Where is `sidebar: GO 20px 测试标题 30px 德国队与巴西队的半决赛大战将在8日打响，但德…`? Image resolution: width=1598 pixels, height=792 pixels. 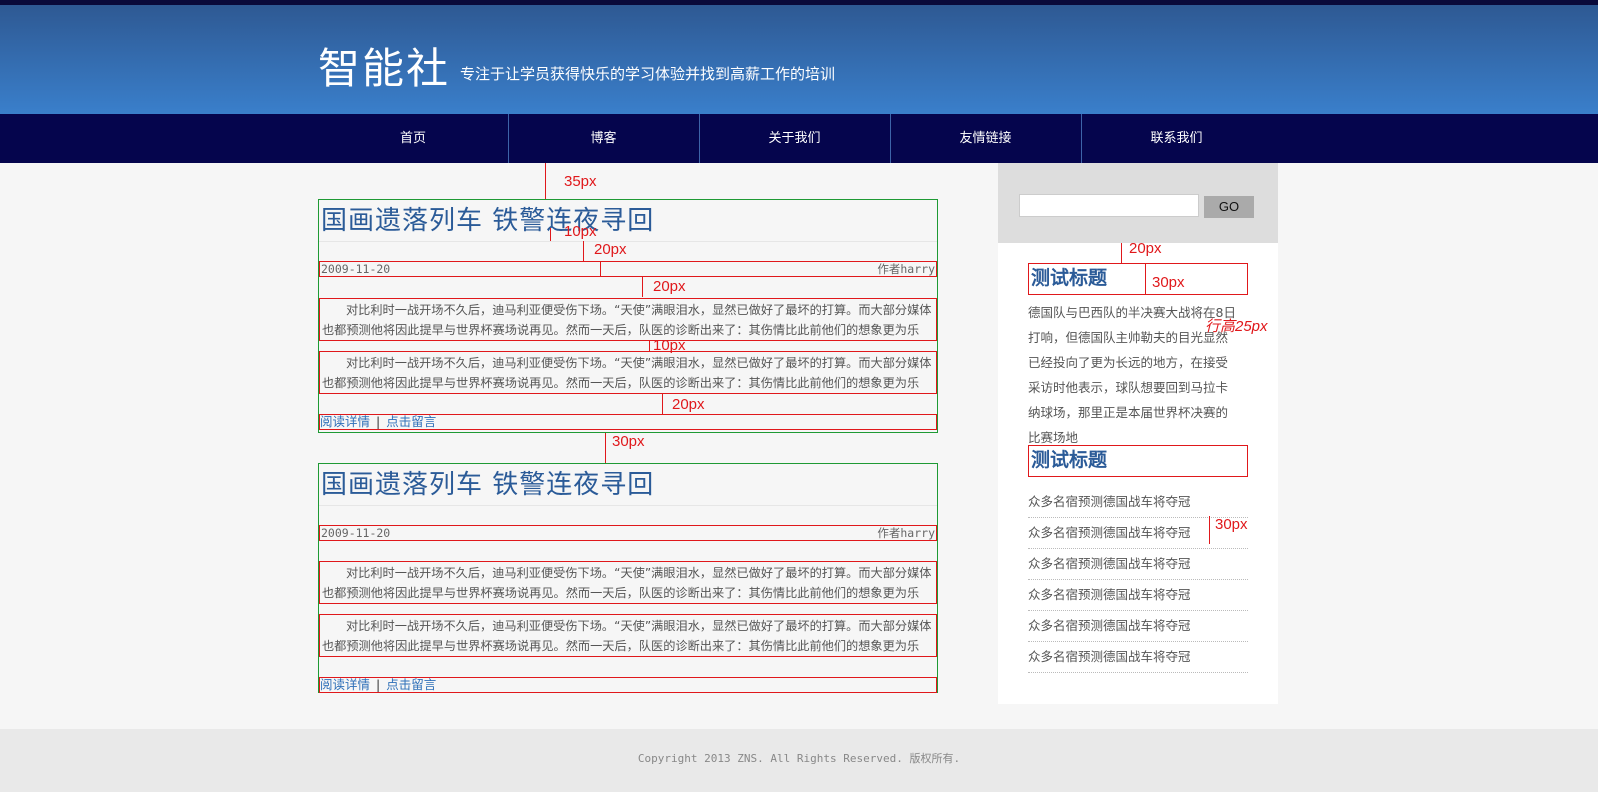
sidebar: GO 20px 测试标题 30px 德国队与巴西队的半决赛大战将在8日打响，但德… is located at coordinates (1138, 433).